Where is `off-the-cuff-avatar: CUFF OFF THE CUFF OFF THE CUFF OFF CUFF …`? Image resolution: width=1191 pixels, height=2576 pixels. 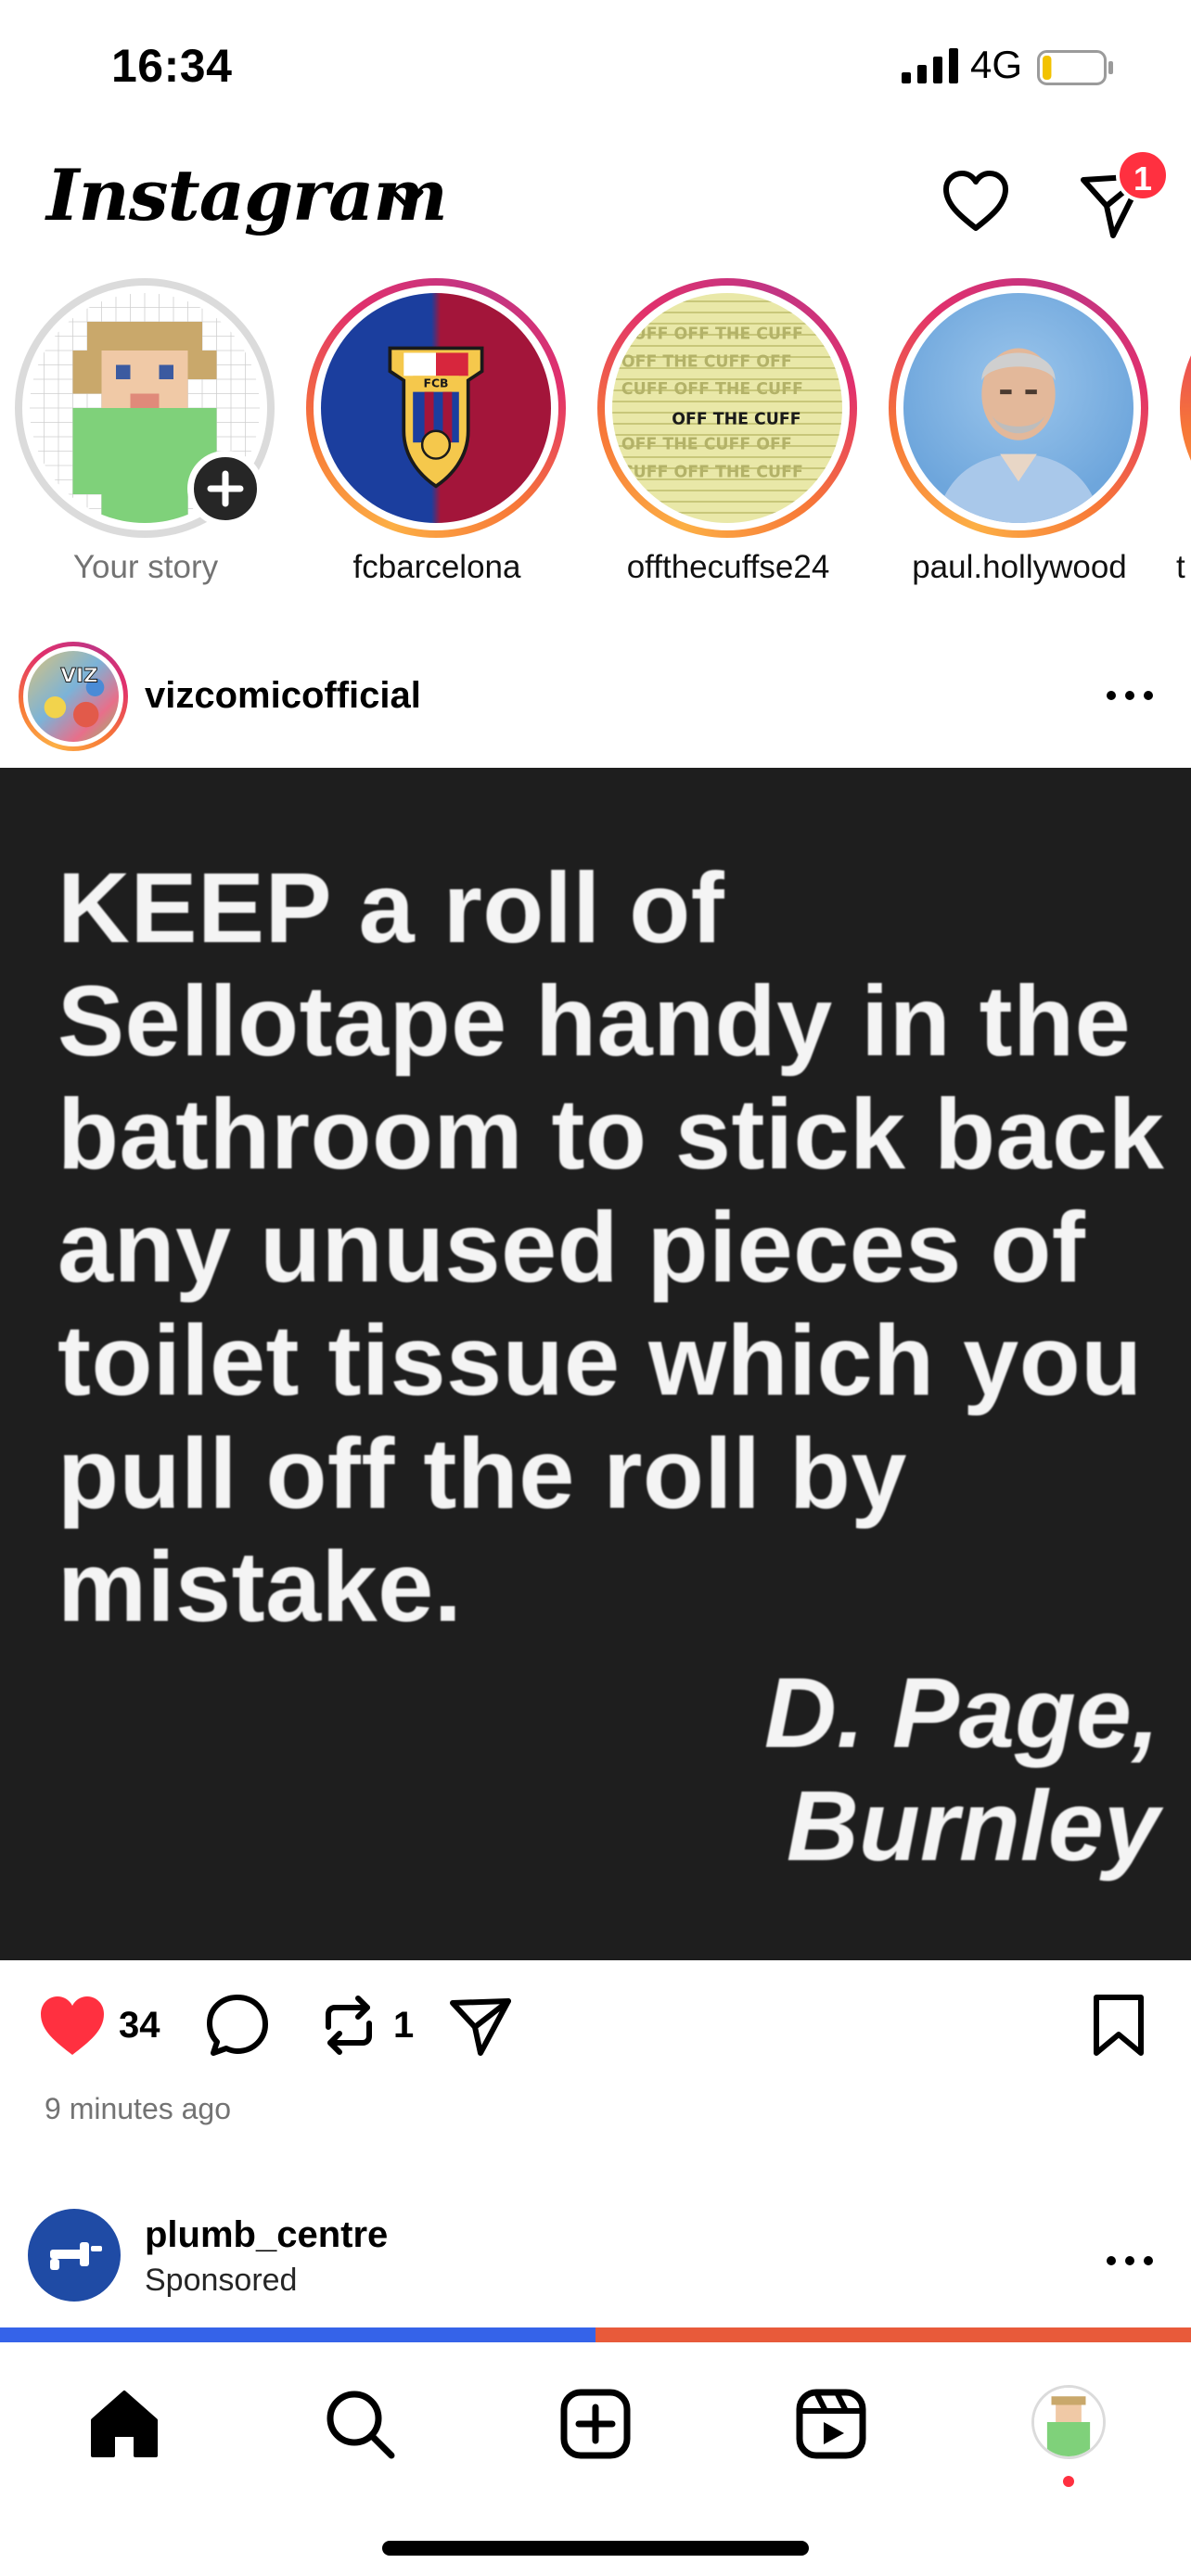
off-the-cuff-avatar: CUFF OFF THE CUFF OFF THE CUFF OFF CUFF … is located at coordinates (727, 408).